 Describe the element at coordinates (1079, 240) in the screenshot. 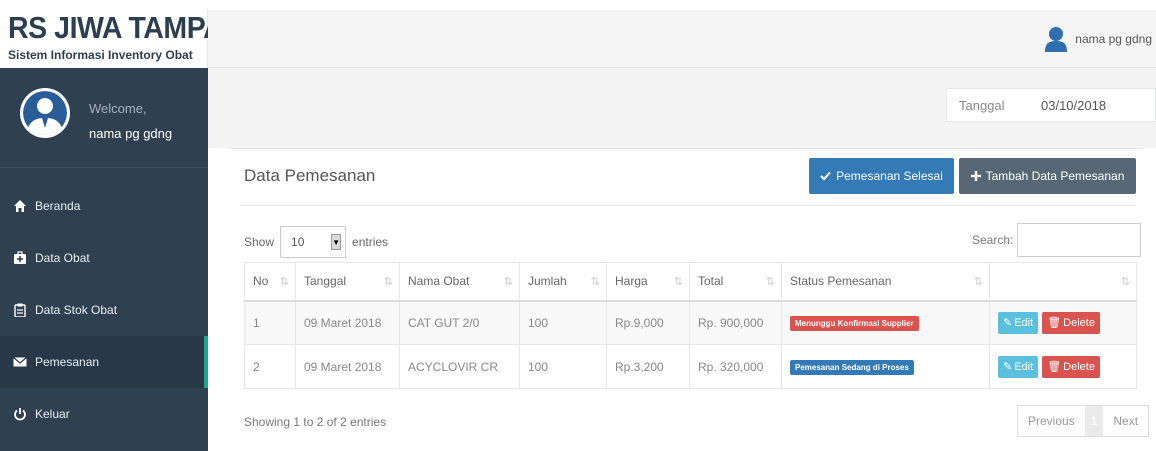

I see `search-input` at that location.